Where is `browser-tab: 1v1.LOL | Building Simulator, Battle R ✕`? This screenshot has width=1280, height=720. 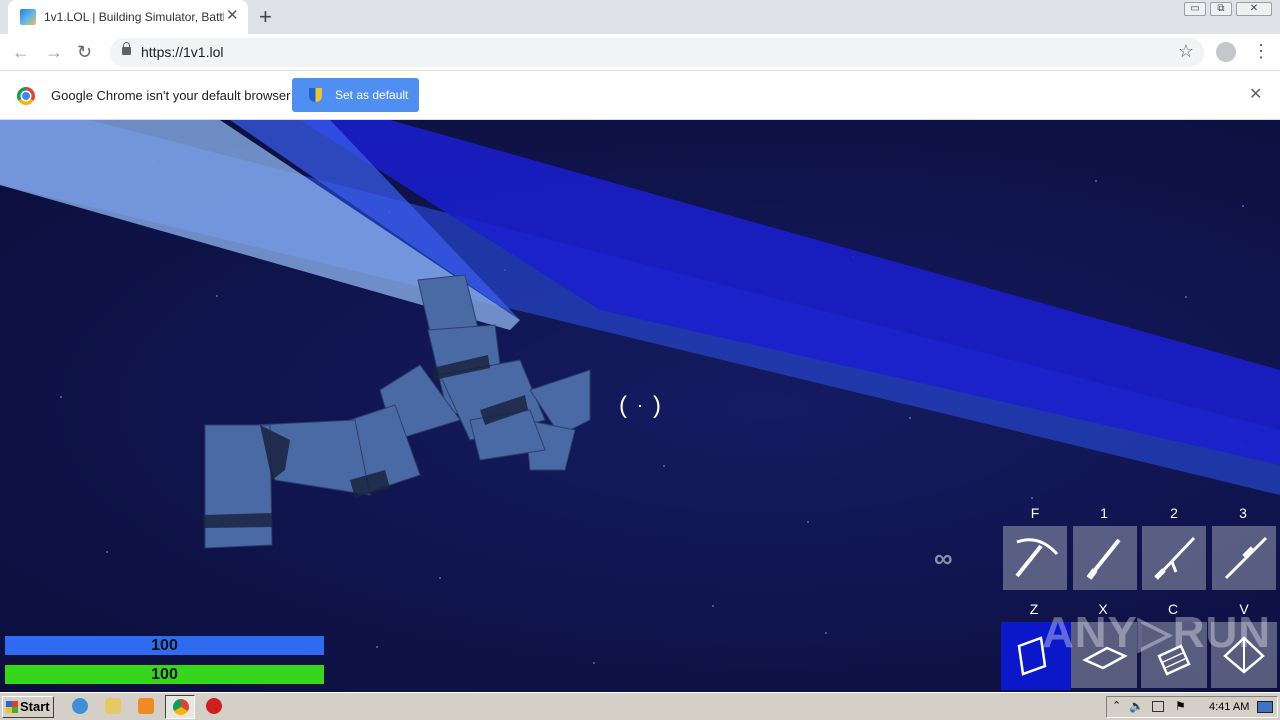 browser-tab: 1v1.LOL | Building Simulator, Battle R ✕ is located at coordinates (128, 17).